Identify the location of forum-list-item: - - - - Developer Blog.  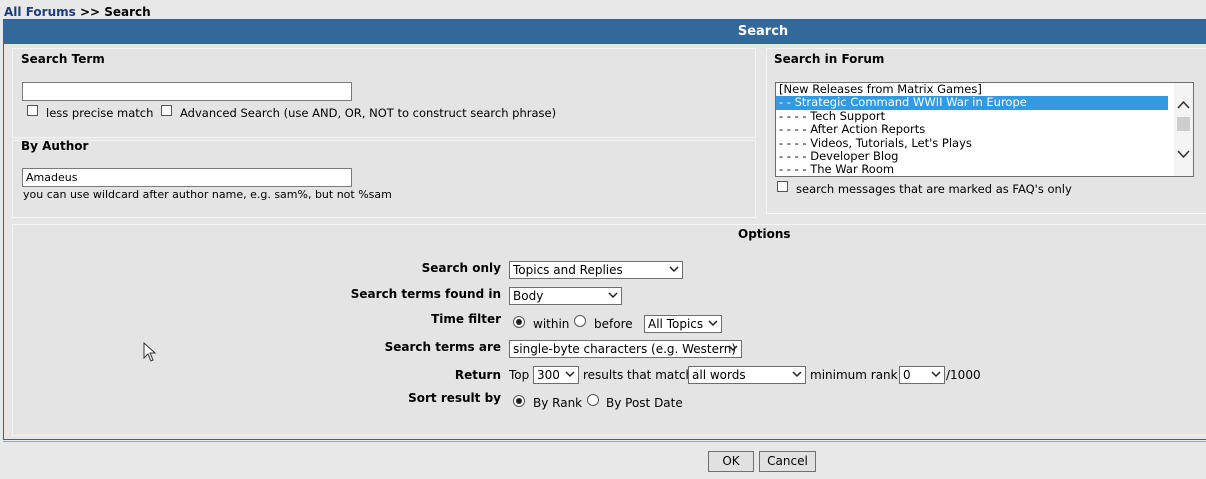
(972, 156).